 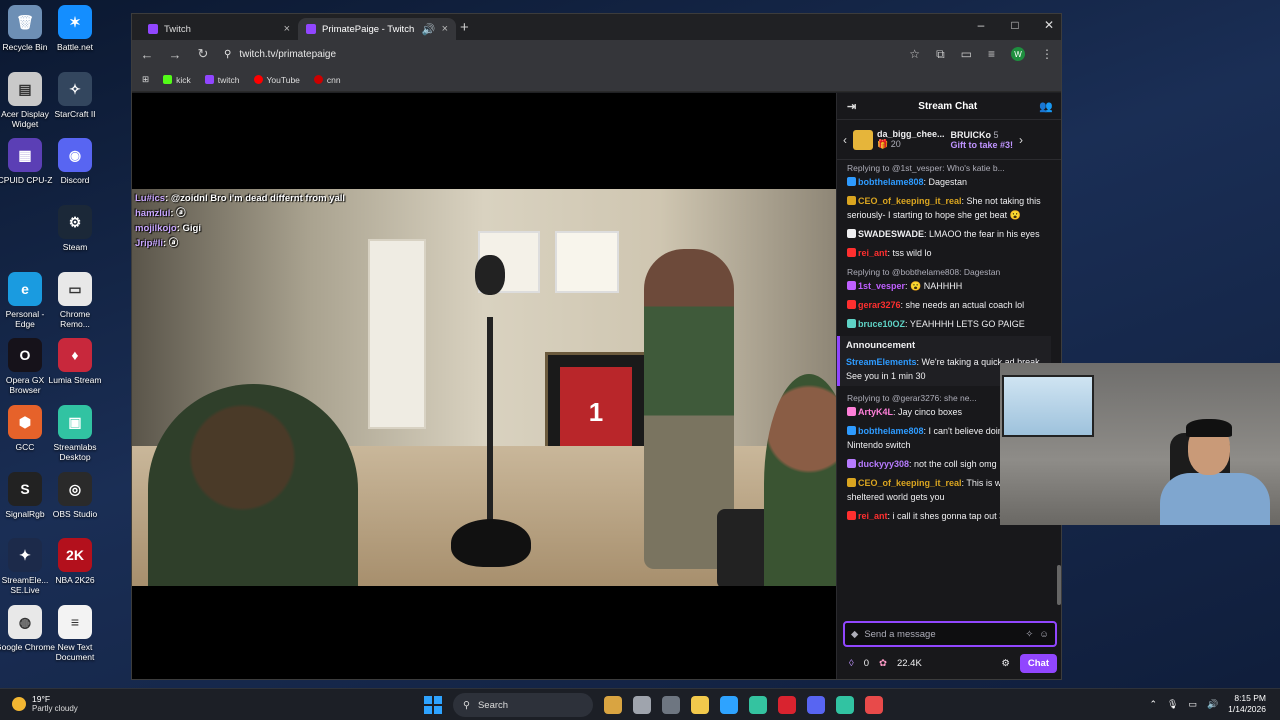 What do you see at coordinates (883, 464) in the screenshot?
I see `chat-username: duckyyy308` at bounding box center [883, 464].